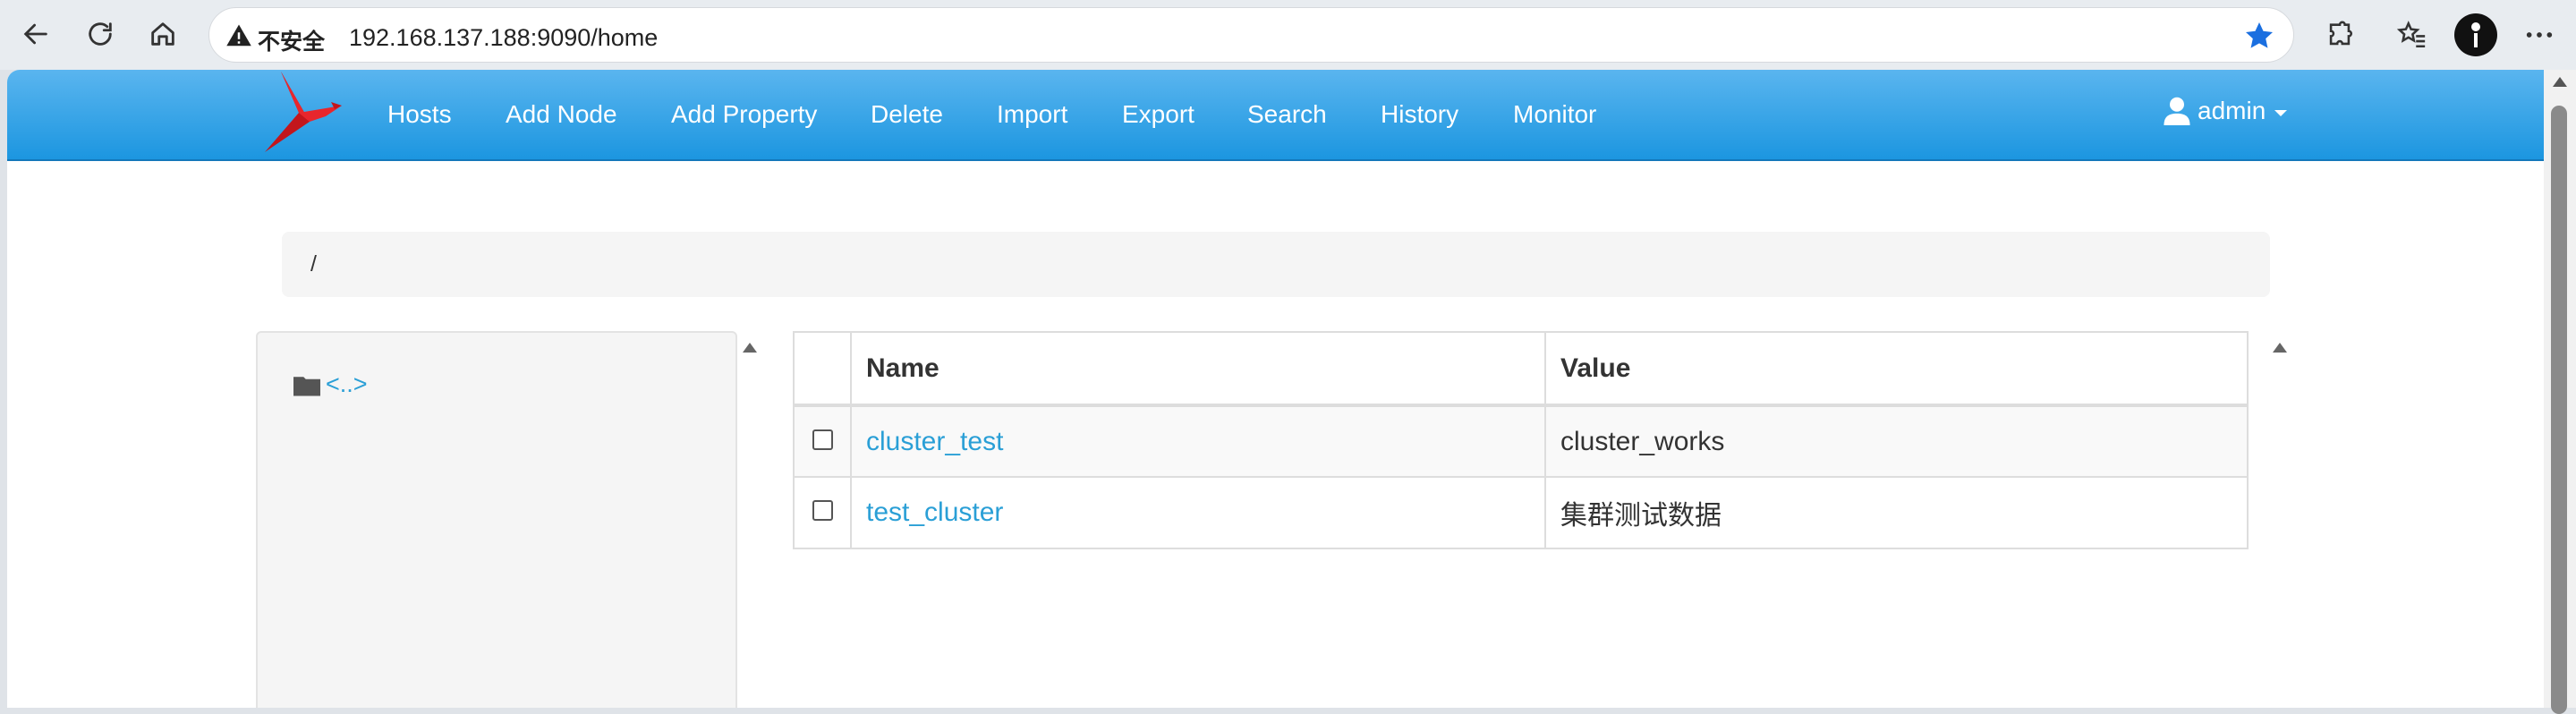  Describe the element at coordinates (1158, 114) in the screenshot. I see `menu-export: Export` at that location.